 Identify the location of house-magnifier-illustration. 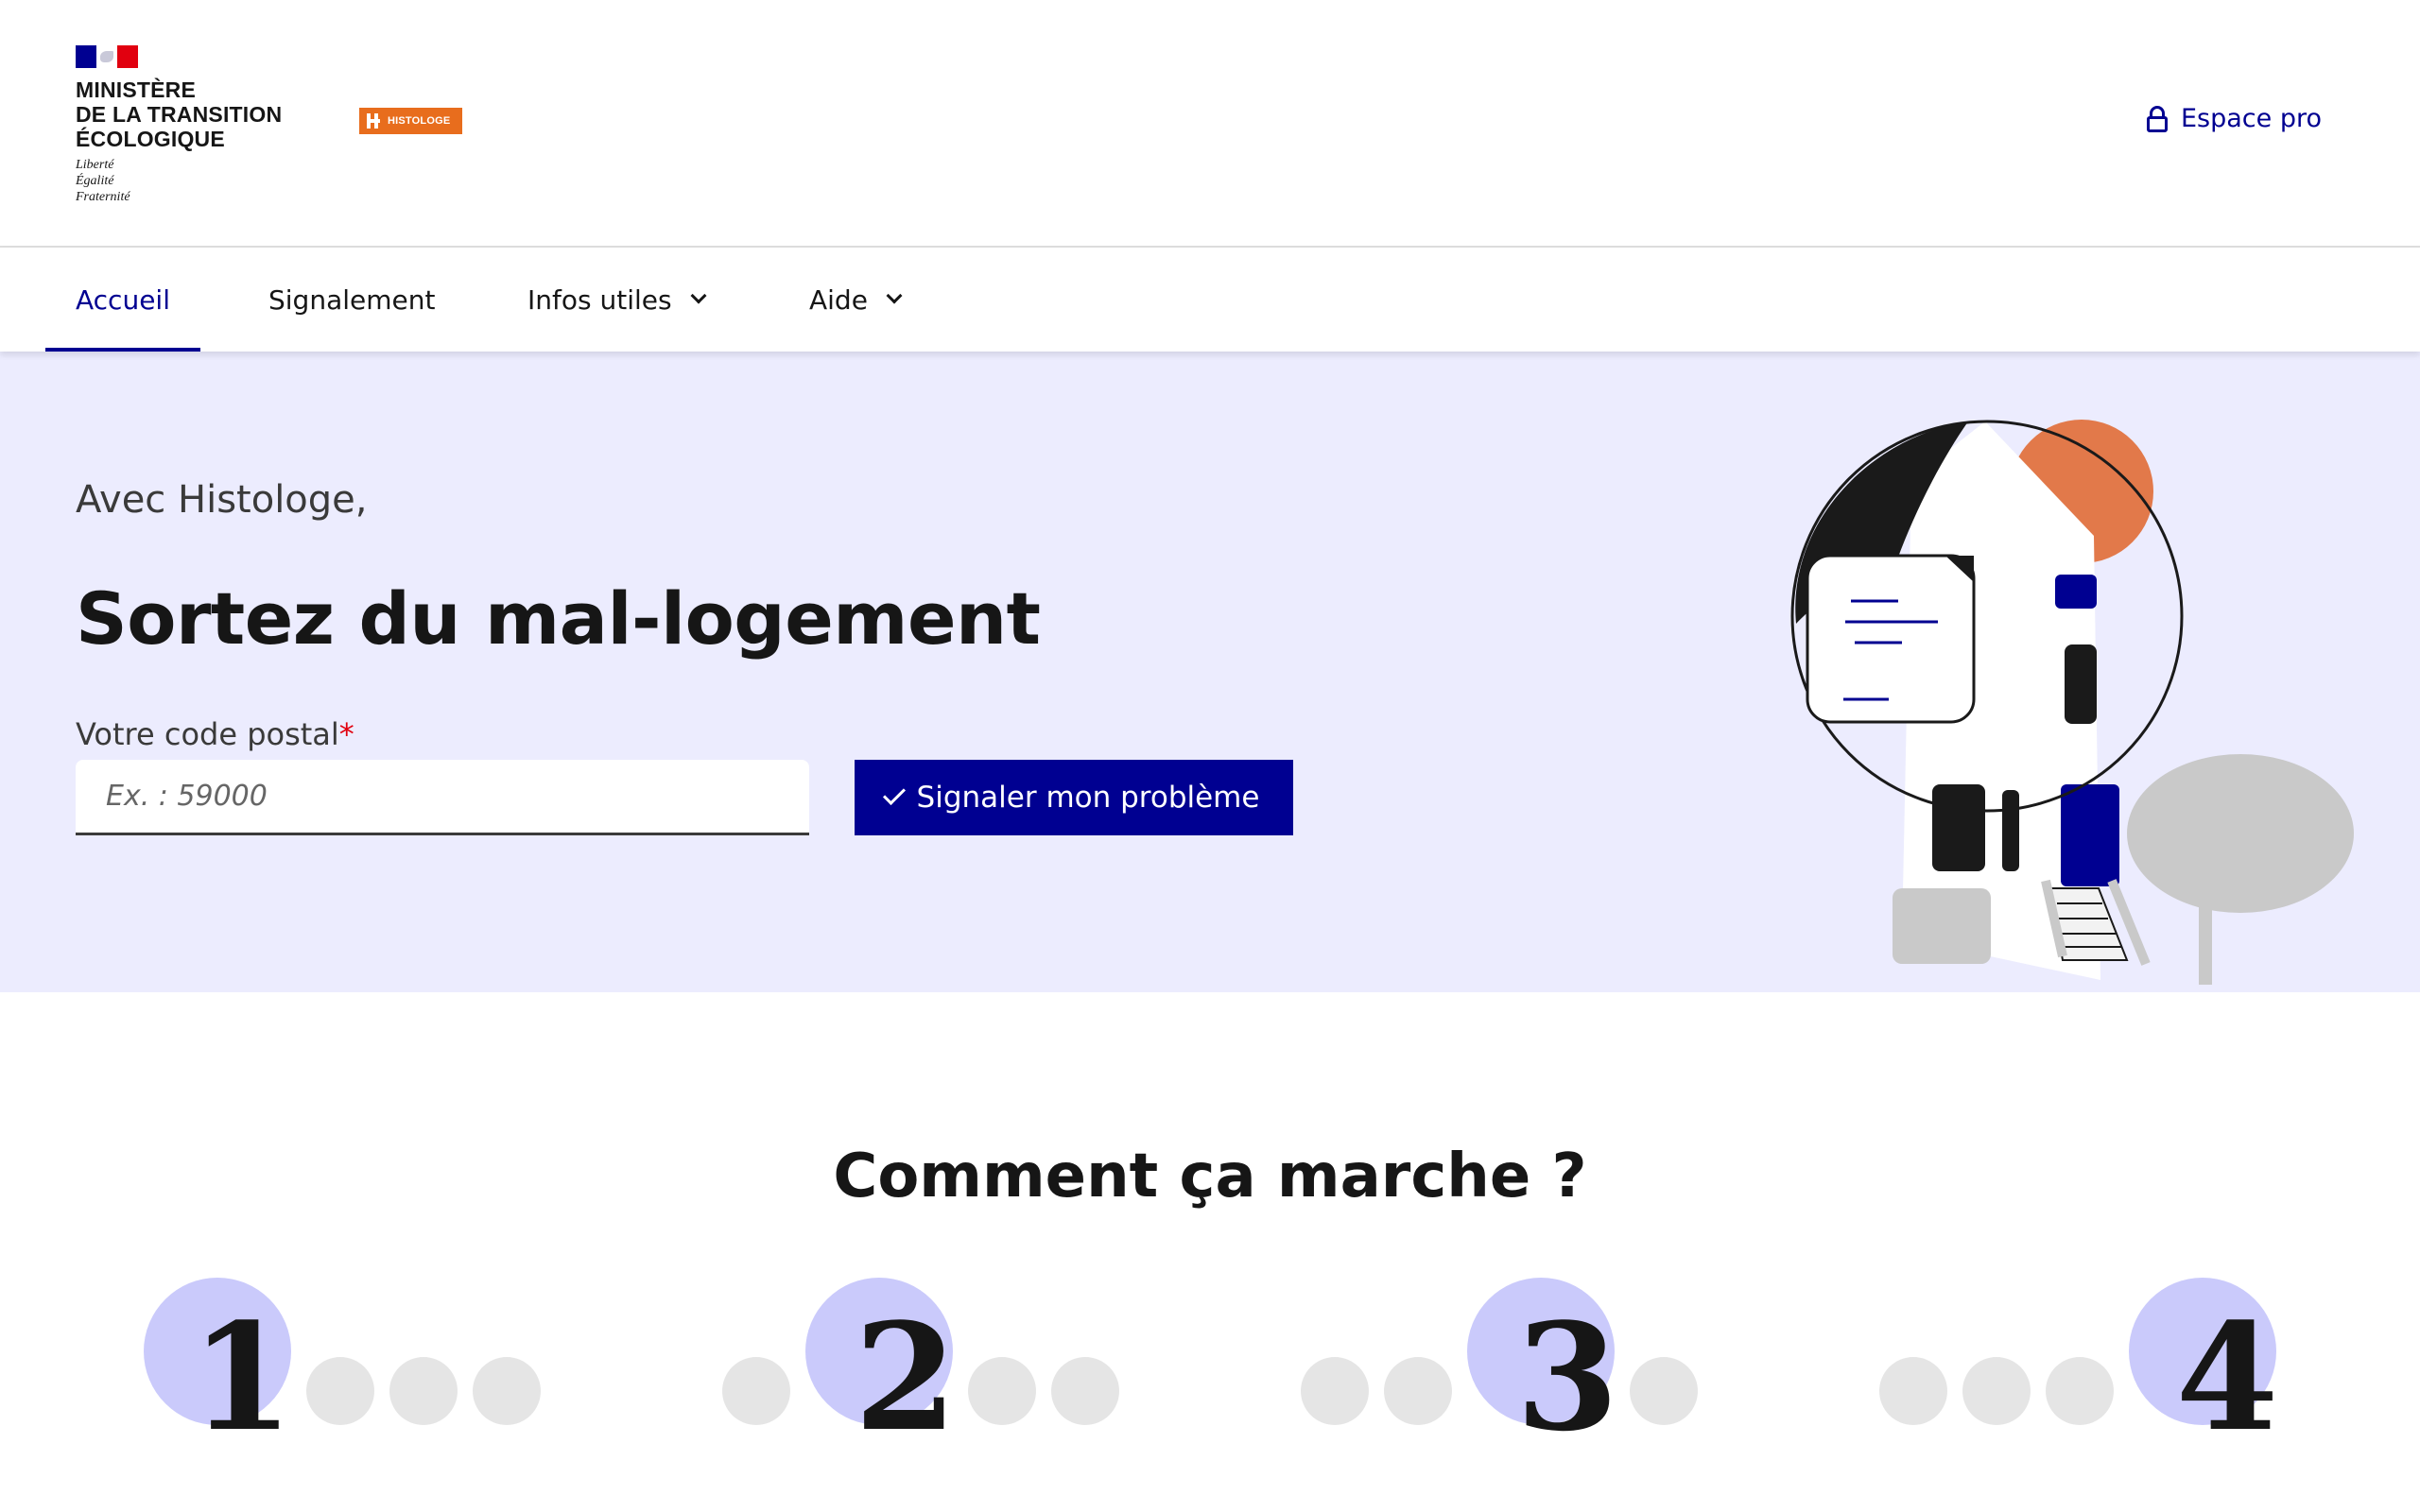
(2072, 702).